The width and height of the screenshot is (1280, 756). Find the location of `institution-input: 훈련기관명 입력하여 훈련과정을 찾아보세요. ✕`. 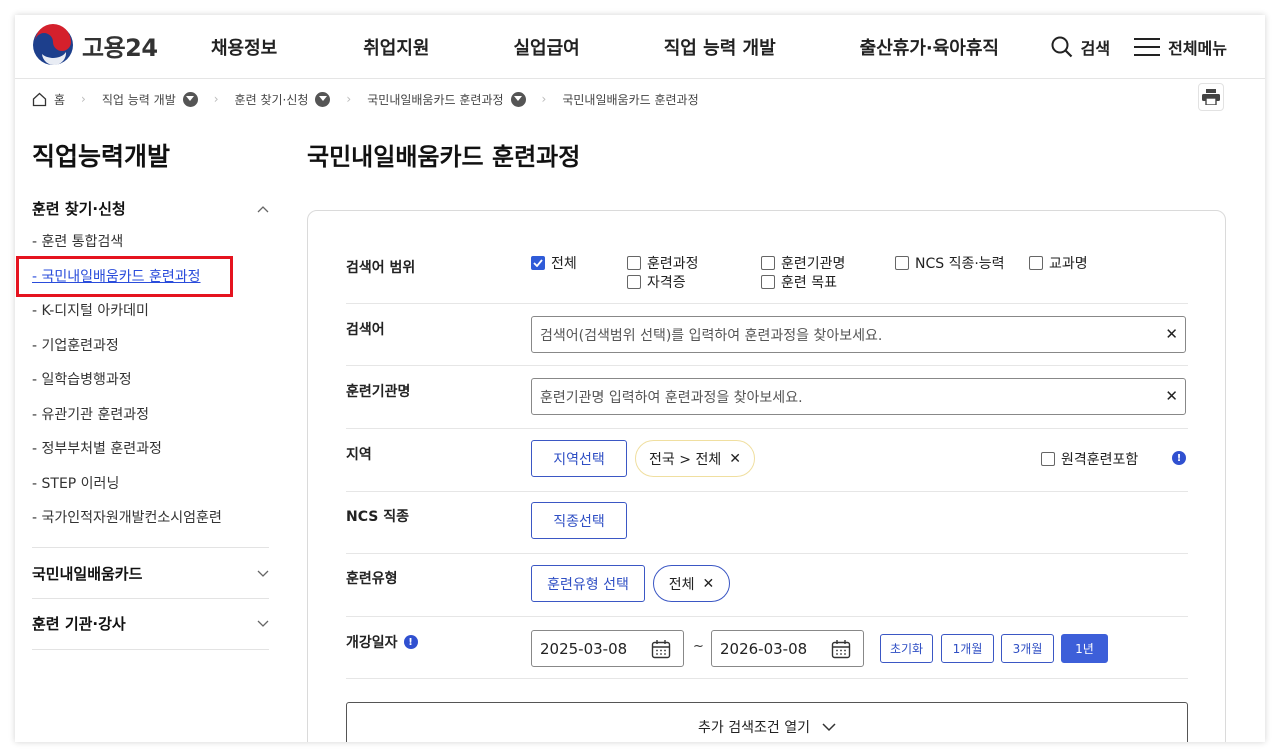

institution-input: 훈련기관명 입력하여 훈련과정을 찾아보세요. ✕ is located at coordinates (858, 396).